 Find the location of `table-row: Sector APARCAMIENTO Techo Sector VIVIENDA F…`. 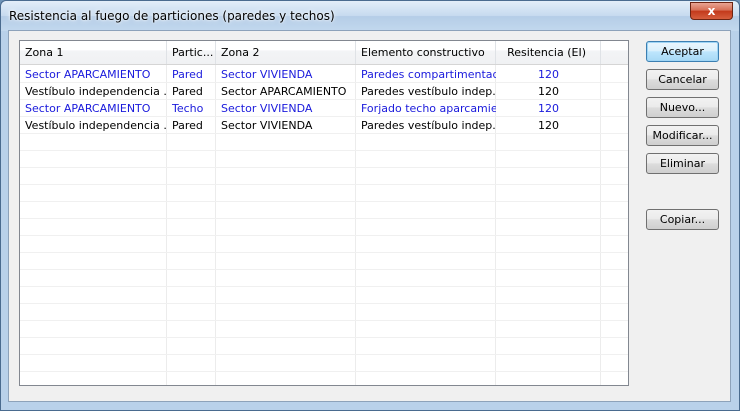

table-row: Sector APARCAMIENTO Techo Sector VIVIENDA F… is located at coordinates (324, 108).